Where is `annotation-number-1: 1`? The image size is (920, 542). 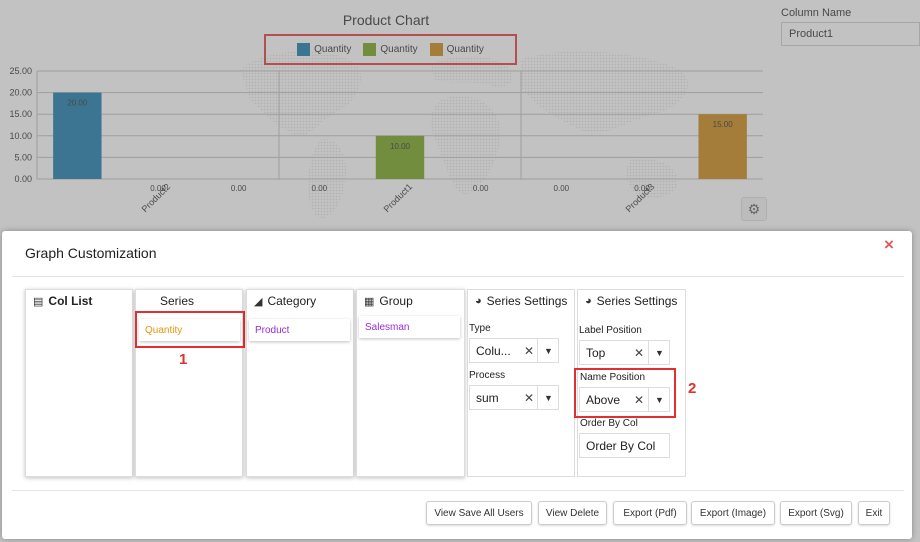
annotation-number-1: 1 is located at coordinates (183, 359).